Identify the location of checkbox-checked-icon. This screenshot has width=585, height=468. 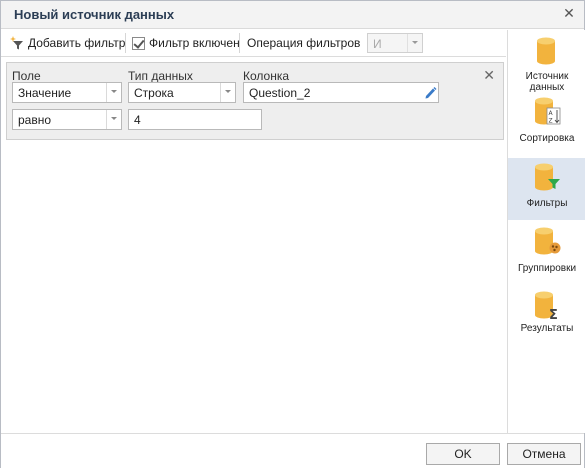
(138, 43).